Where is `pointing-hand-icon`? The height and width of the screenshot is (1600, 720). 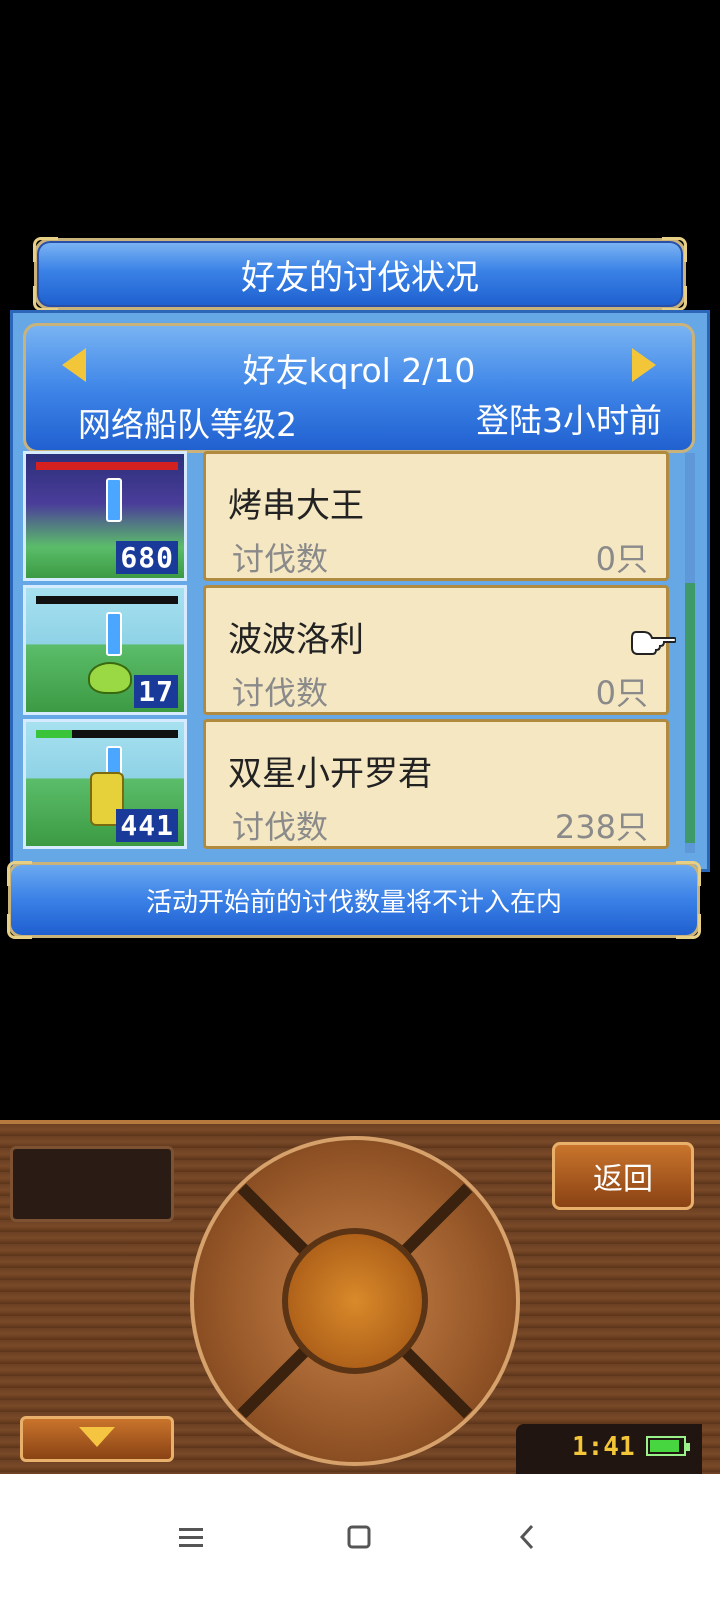 pointing-hand-icon is located at coordinates (653, 643).